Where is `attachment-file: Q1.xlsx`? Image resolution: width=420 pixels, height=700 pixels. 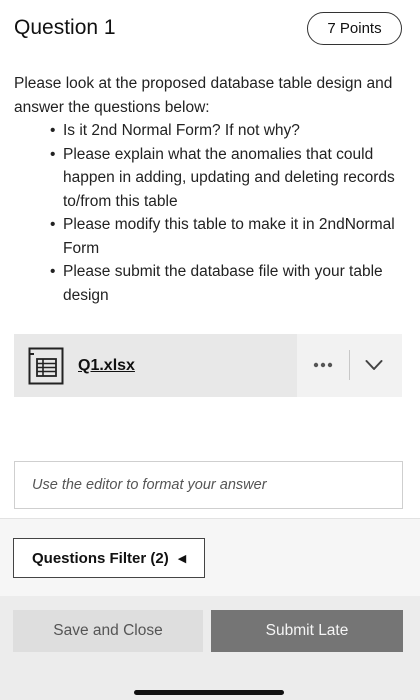
attachment-file: Q1.xlsx is located at coordinates (155, 365).